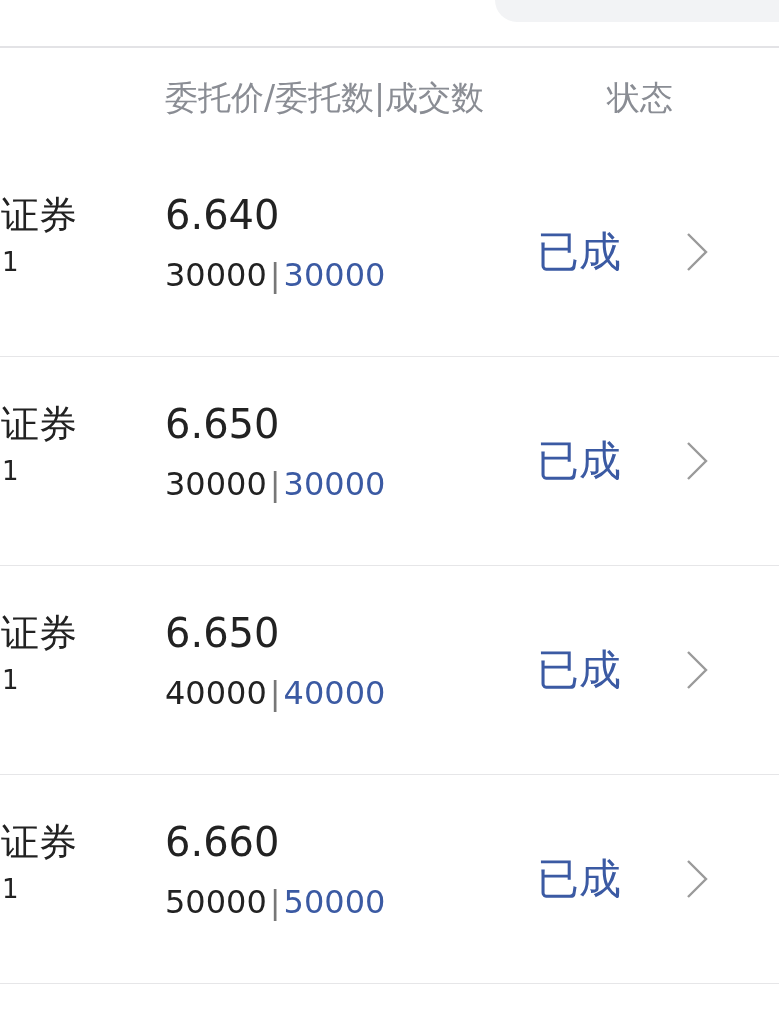 The height and width of the screenshot is (1025, 779). What do you see at coordinates (334, 902) in the screenshot?
I see `filled-quantity: 50000` at bounding box center [334, 902].